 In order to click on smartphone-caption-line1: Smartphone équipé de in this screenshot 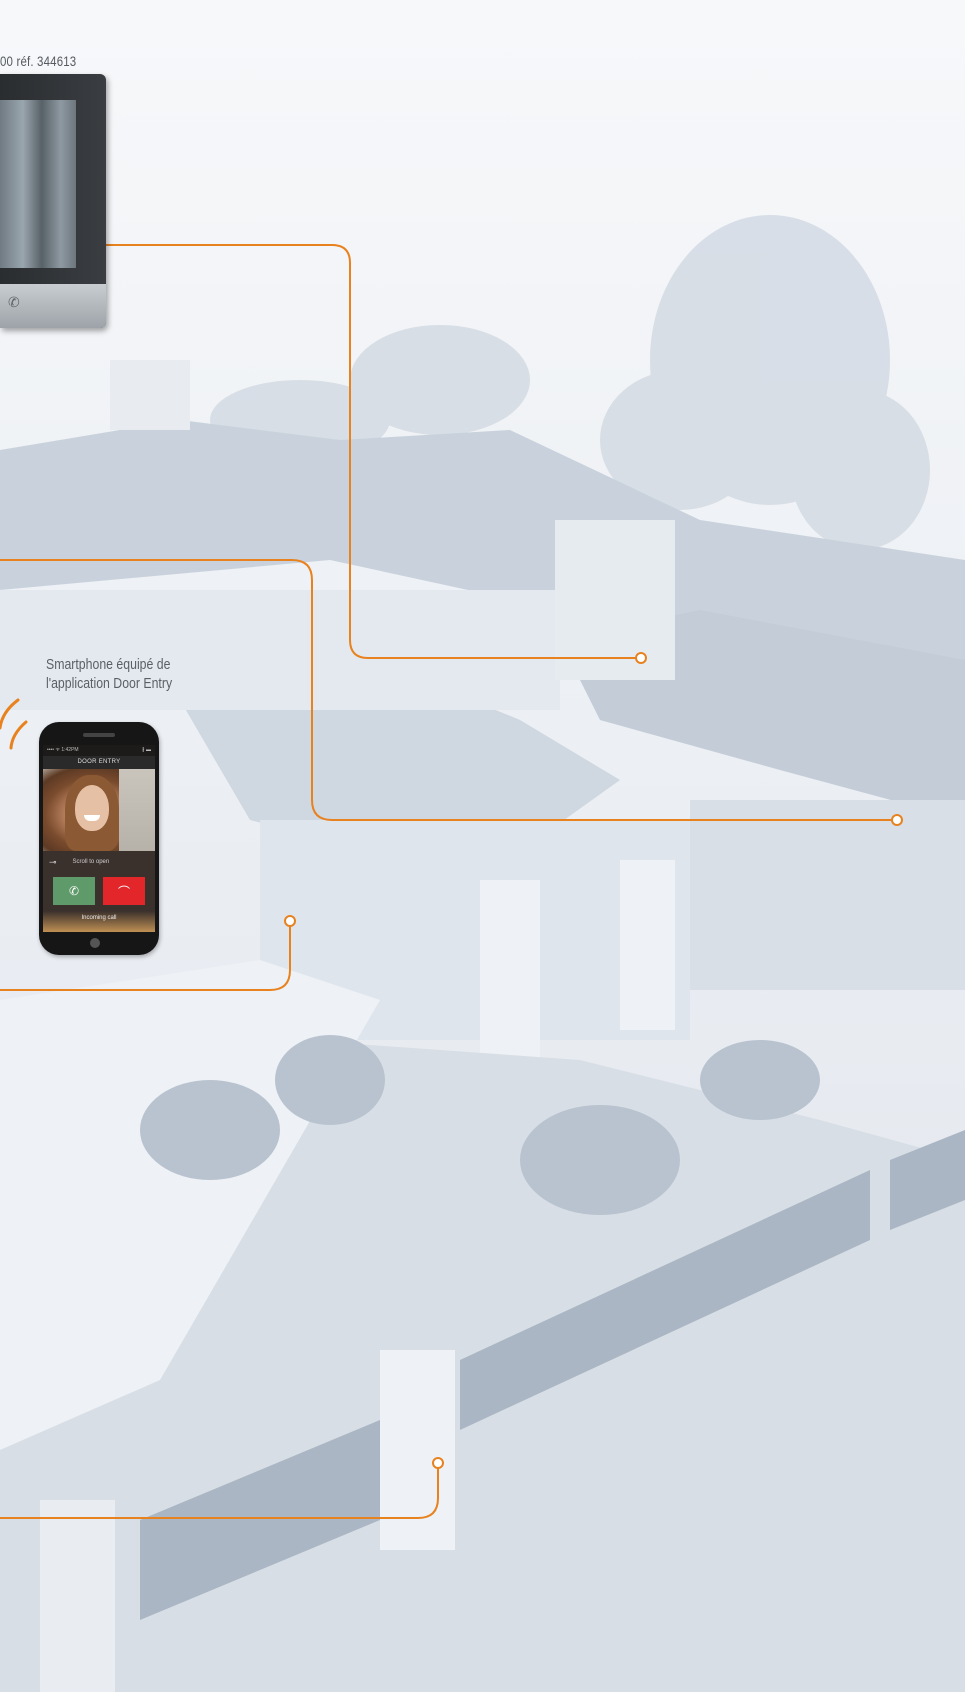, I will do `click(108, 664)`.